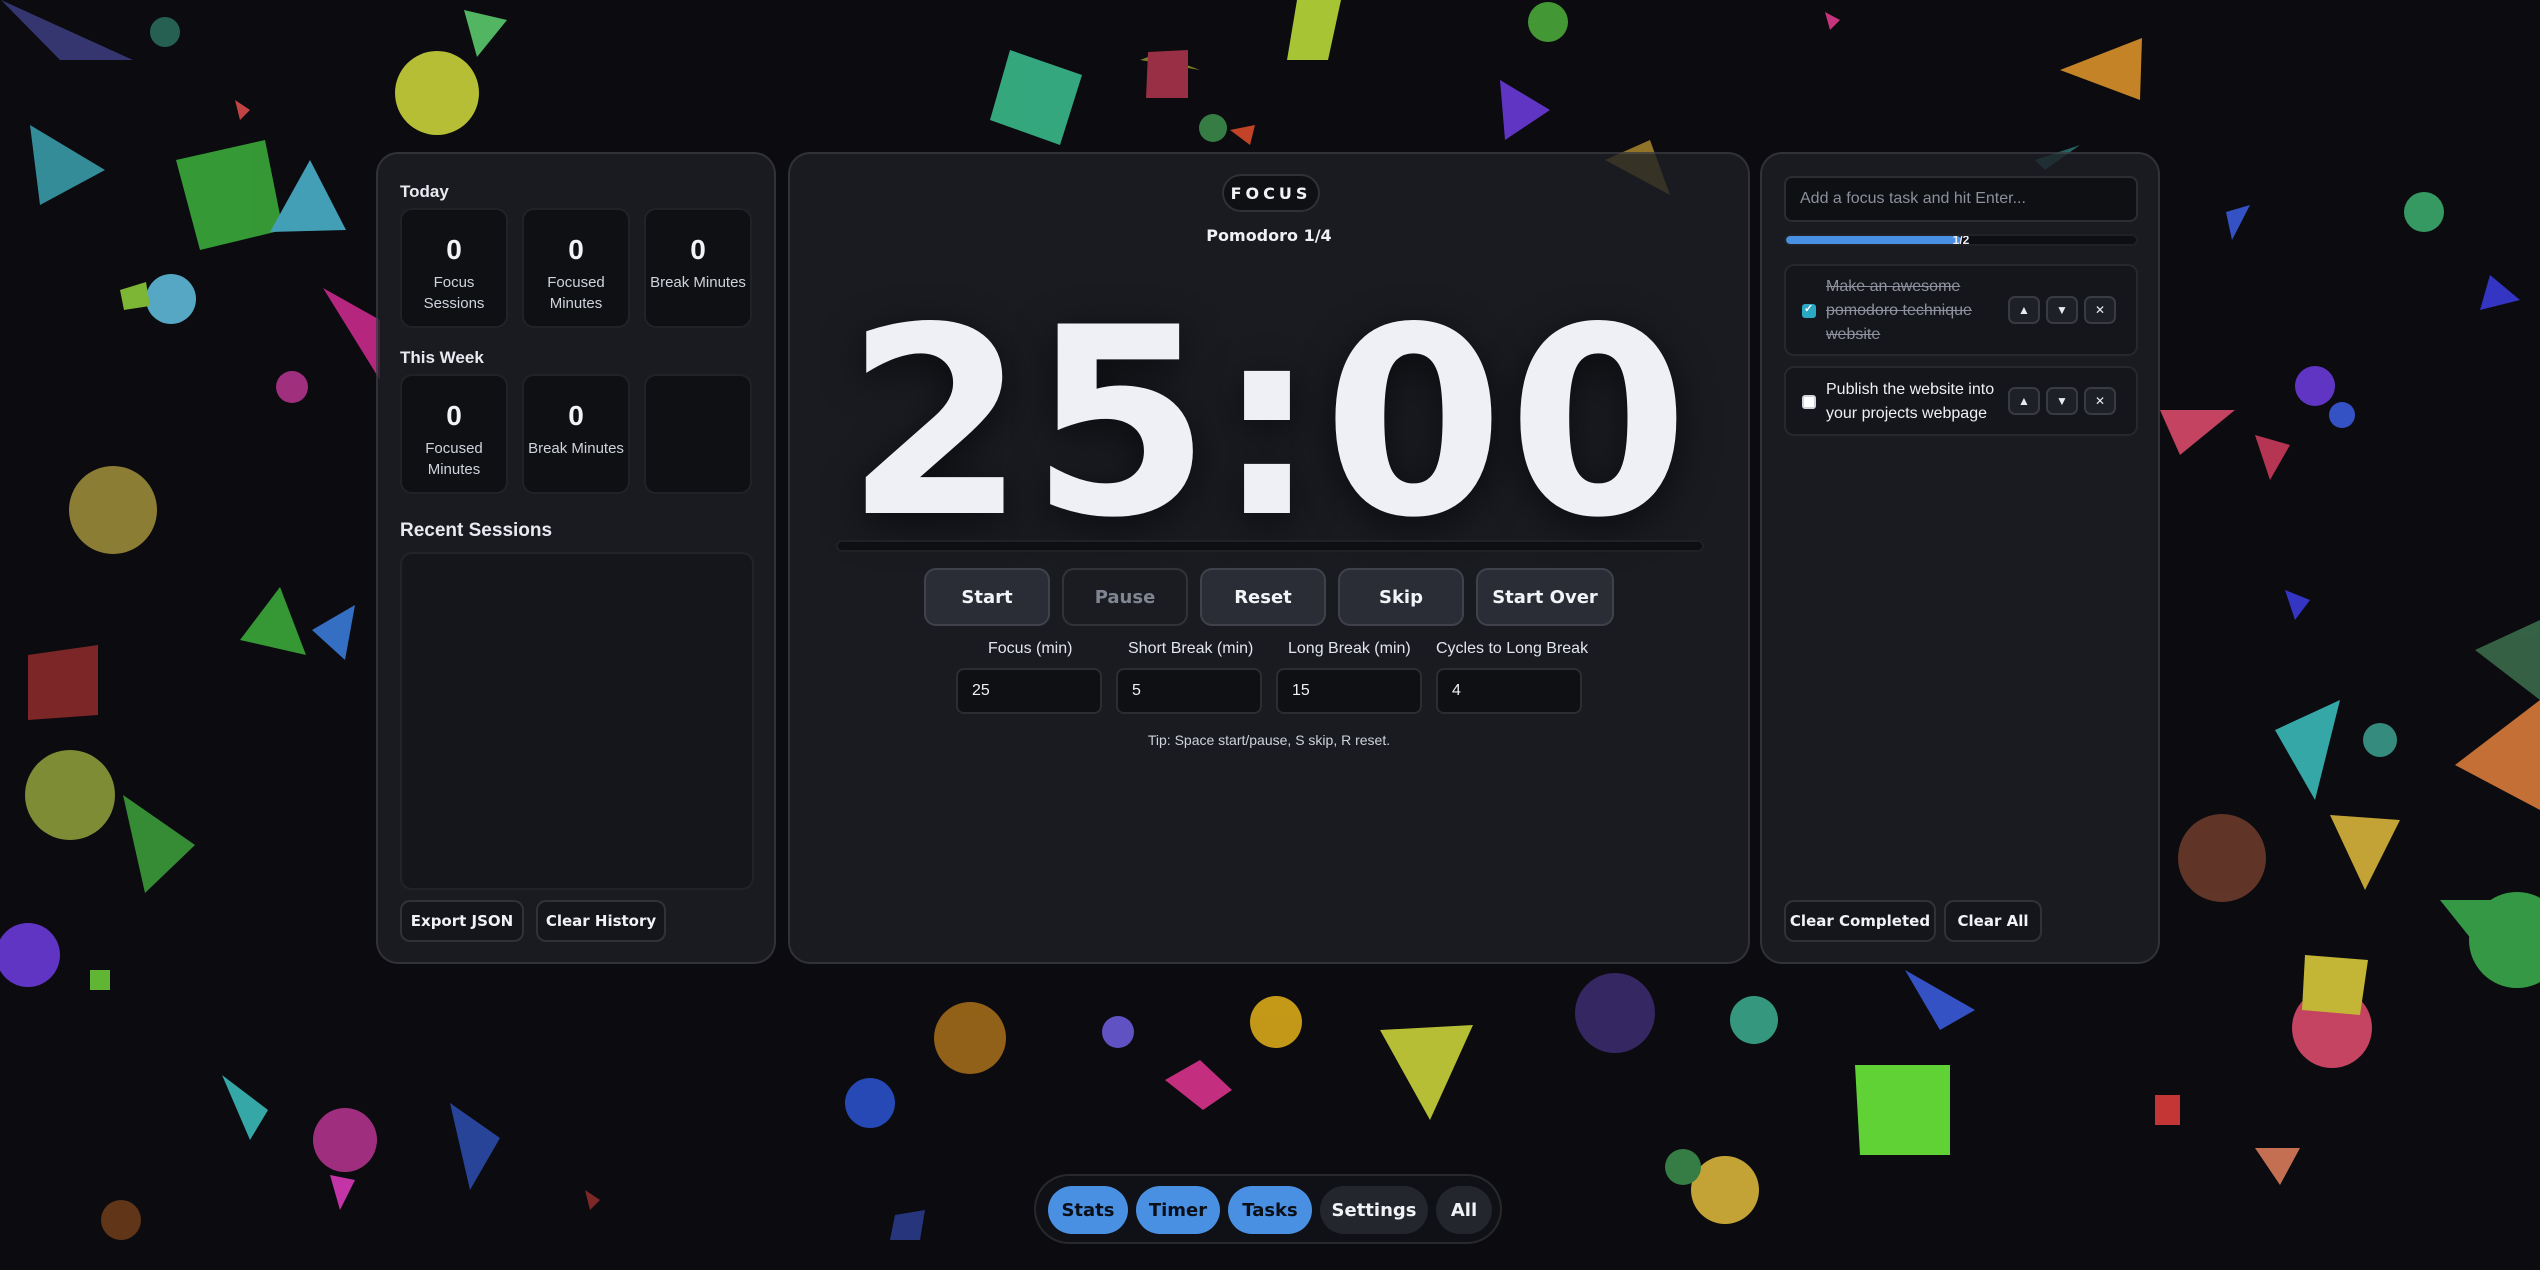 This screenshot has width=2540, height=1270. I want to click on stat-card-week-focused-minutes: 0 Focused Minutes, so click(454, 434).